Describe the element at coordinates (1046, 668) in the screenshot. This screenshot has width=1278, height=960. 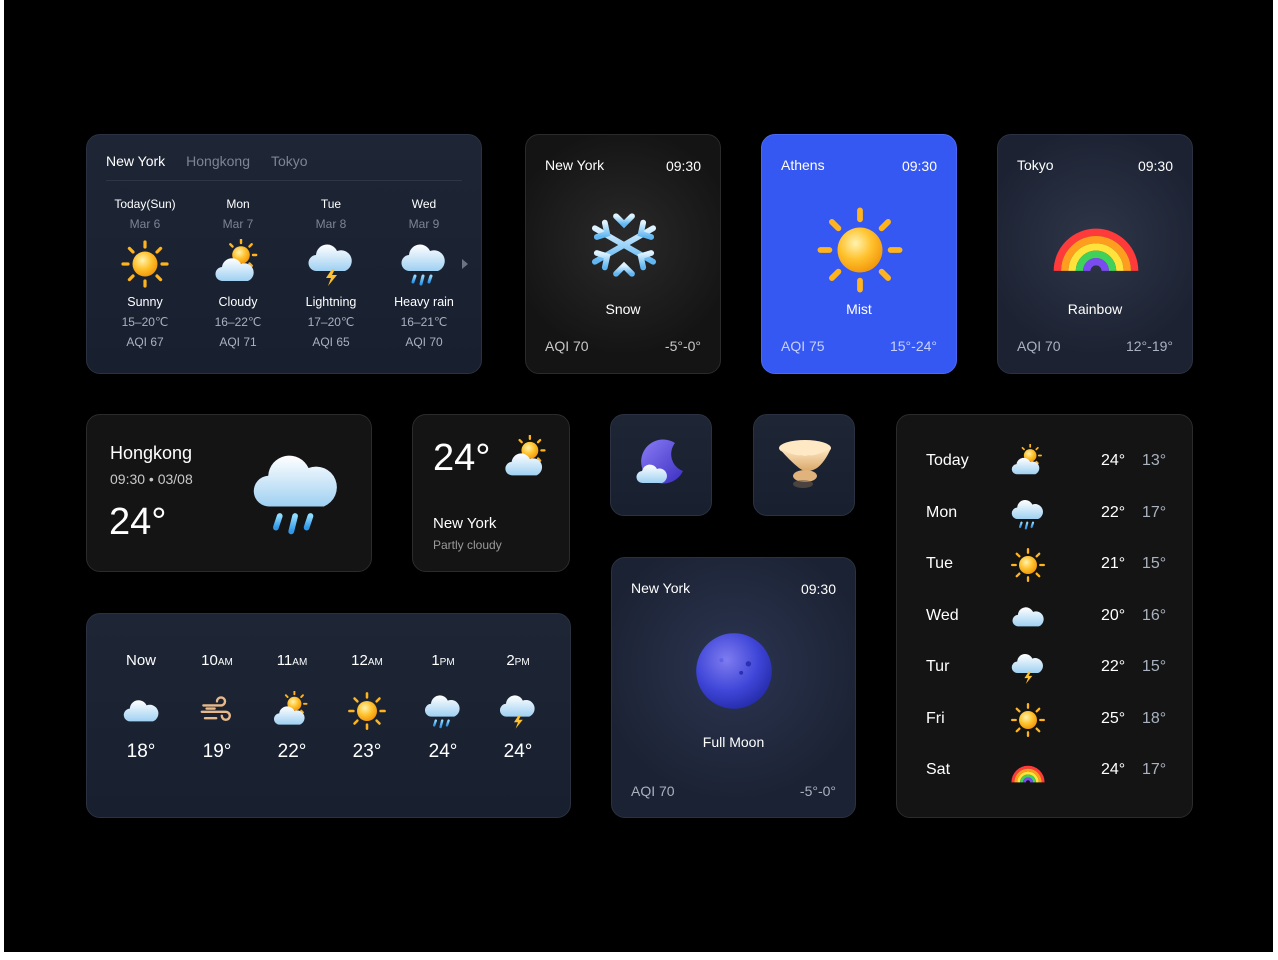
I see `week-row: Tur 22° 15°` at that location.